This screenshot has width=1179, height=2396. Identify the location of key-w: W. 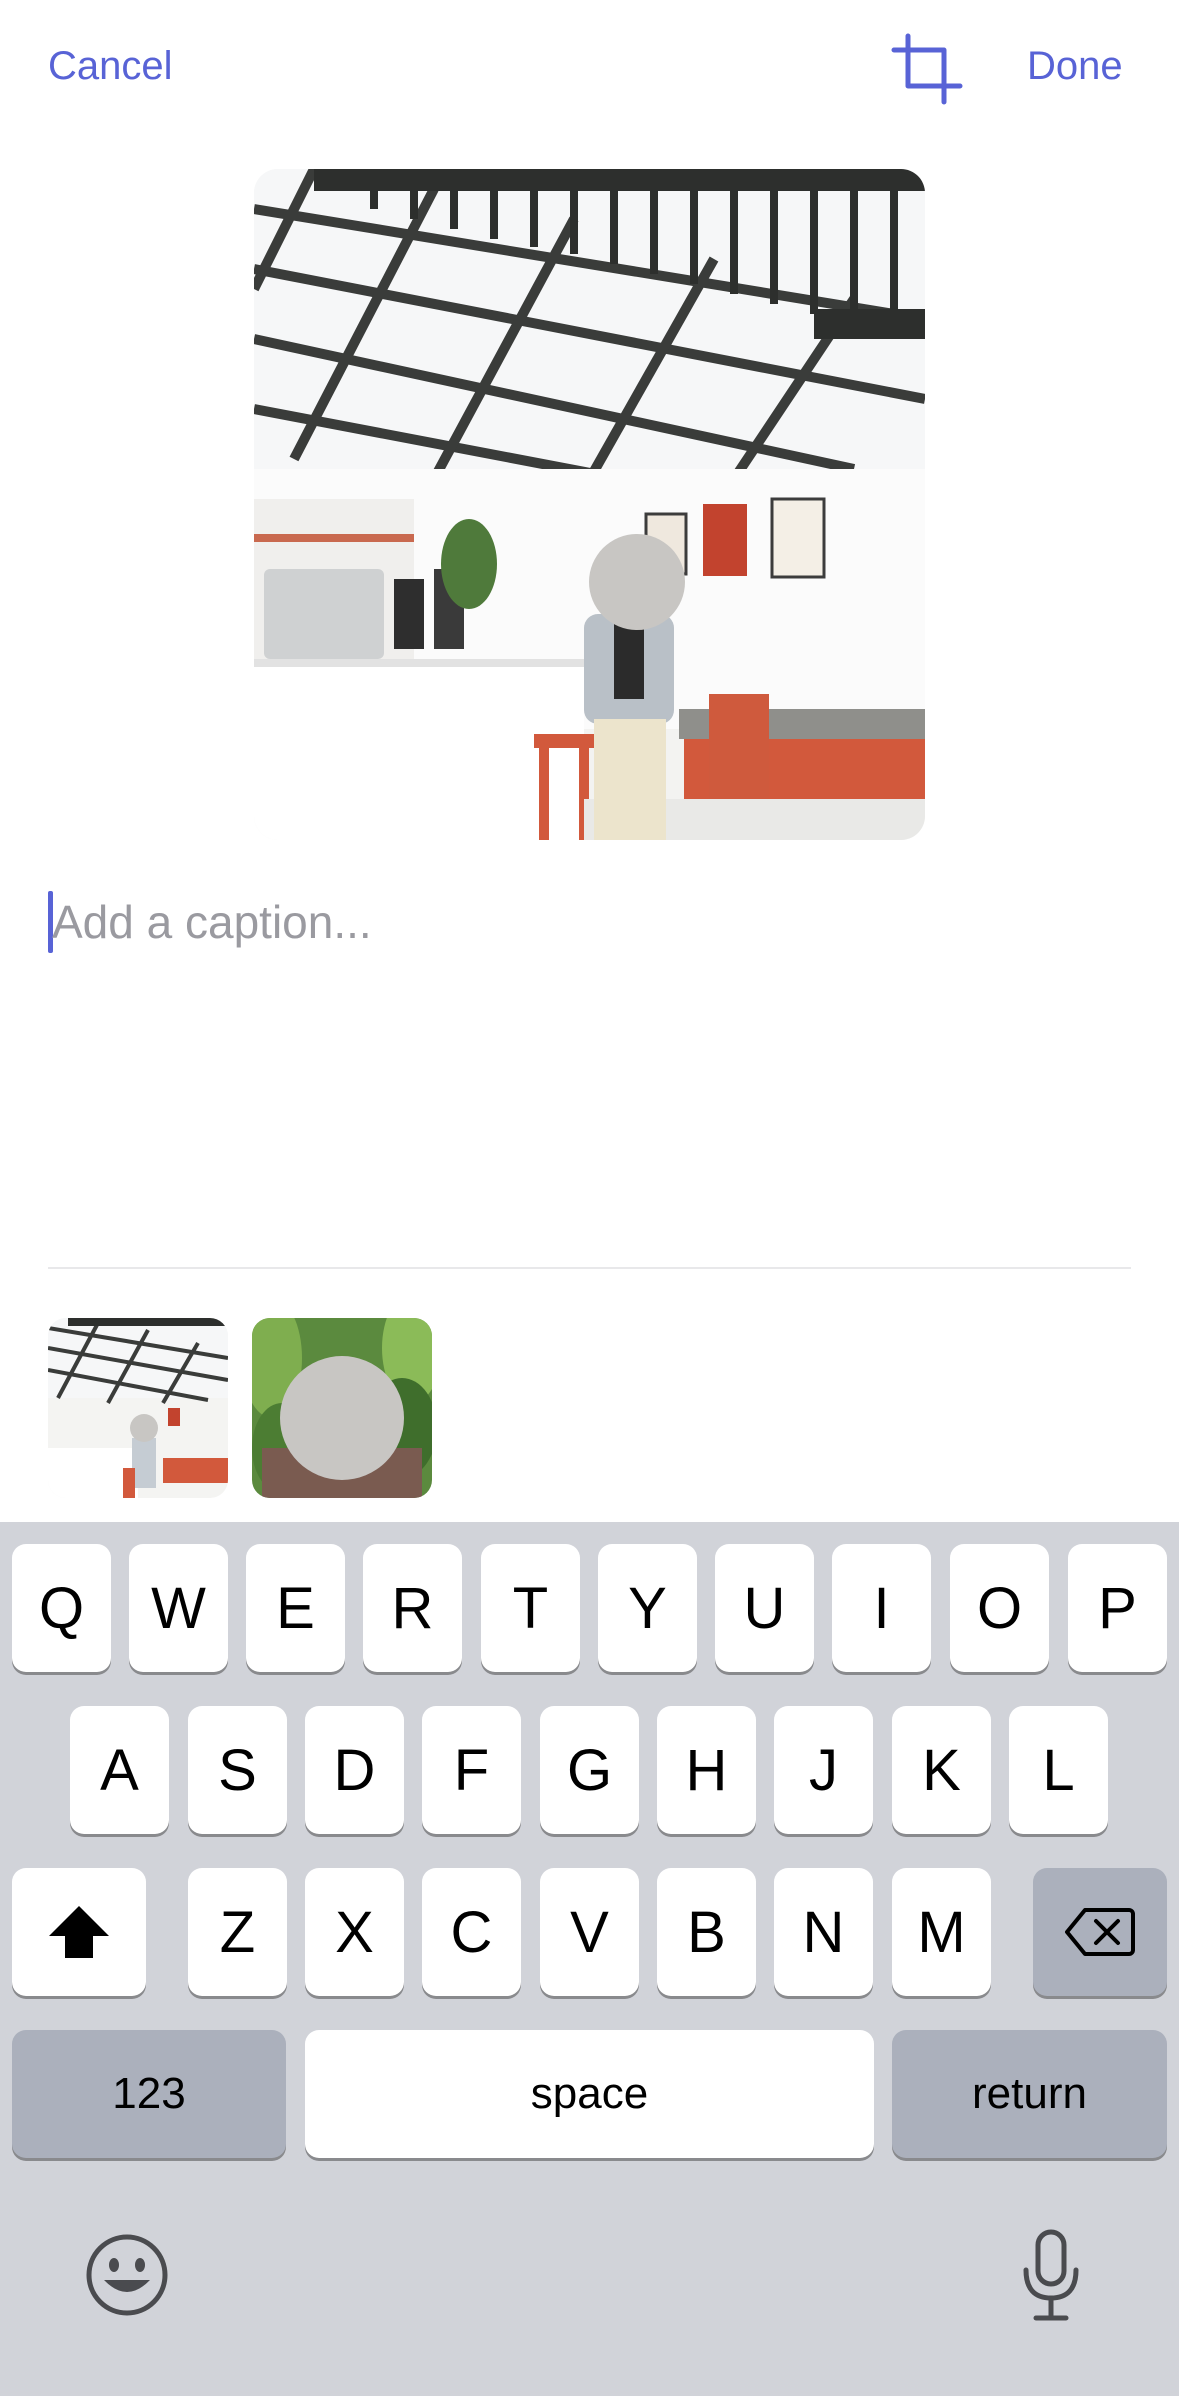
(178, 1608).